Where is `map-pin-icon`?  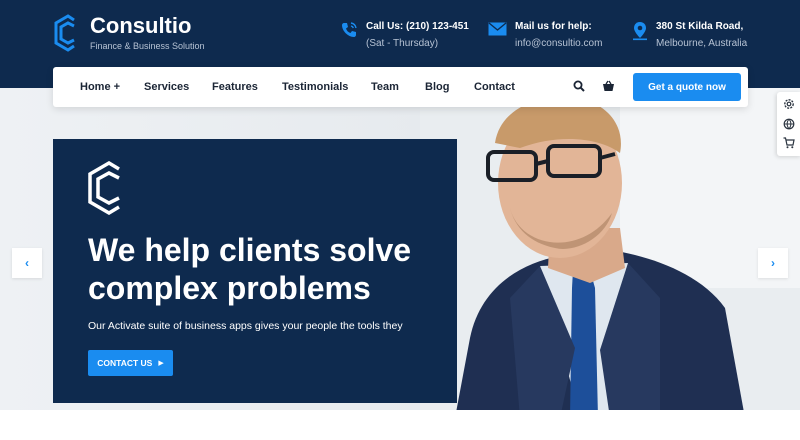
map-pin-icon is located at coordinates (640, 31).